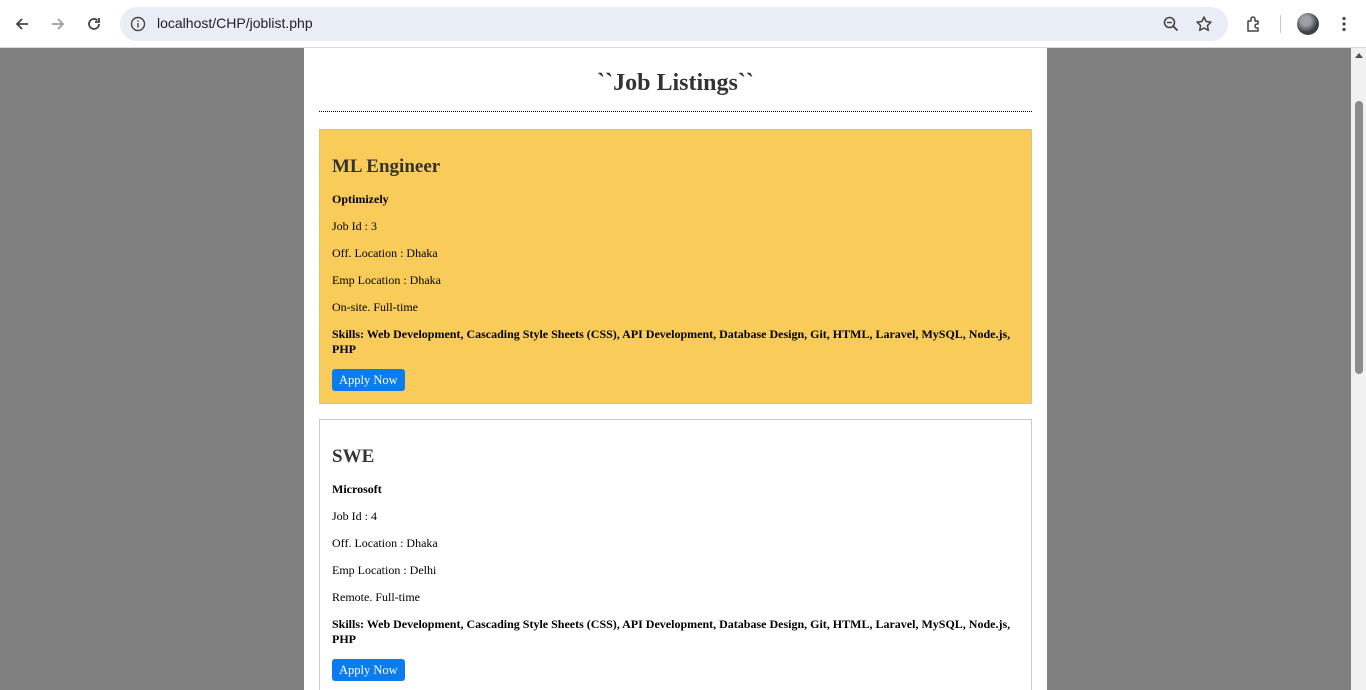 The height and width of the screenshot is (690, 1366). What do you see at coordinates (357, 489) in the screenshot?
I see `job-company: Microsoft` at bounding box center [357, 489].